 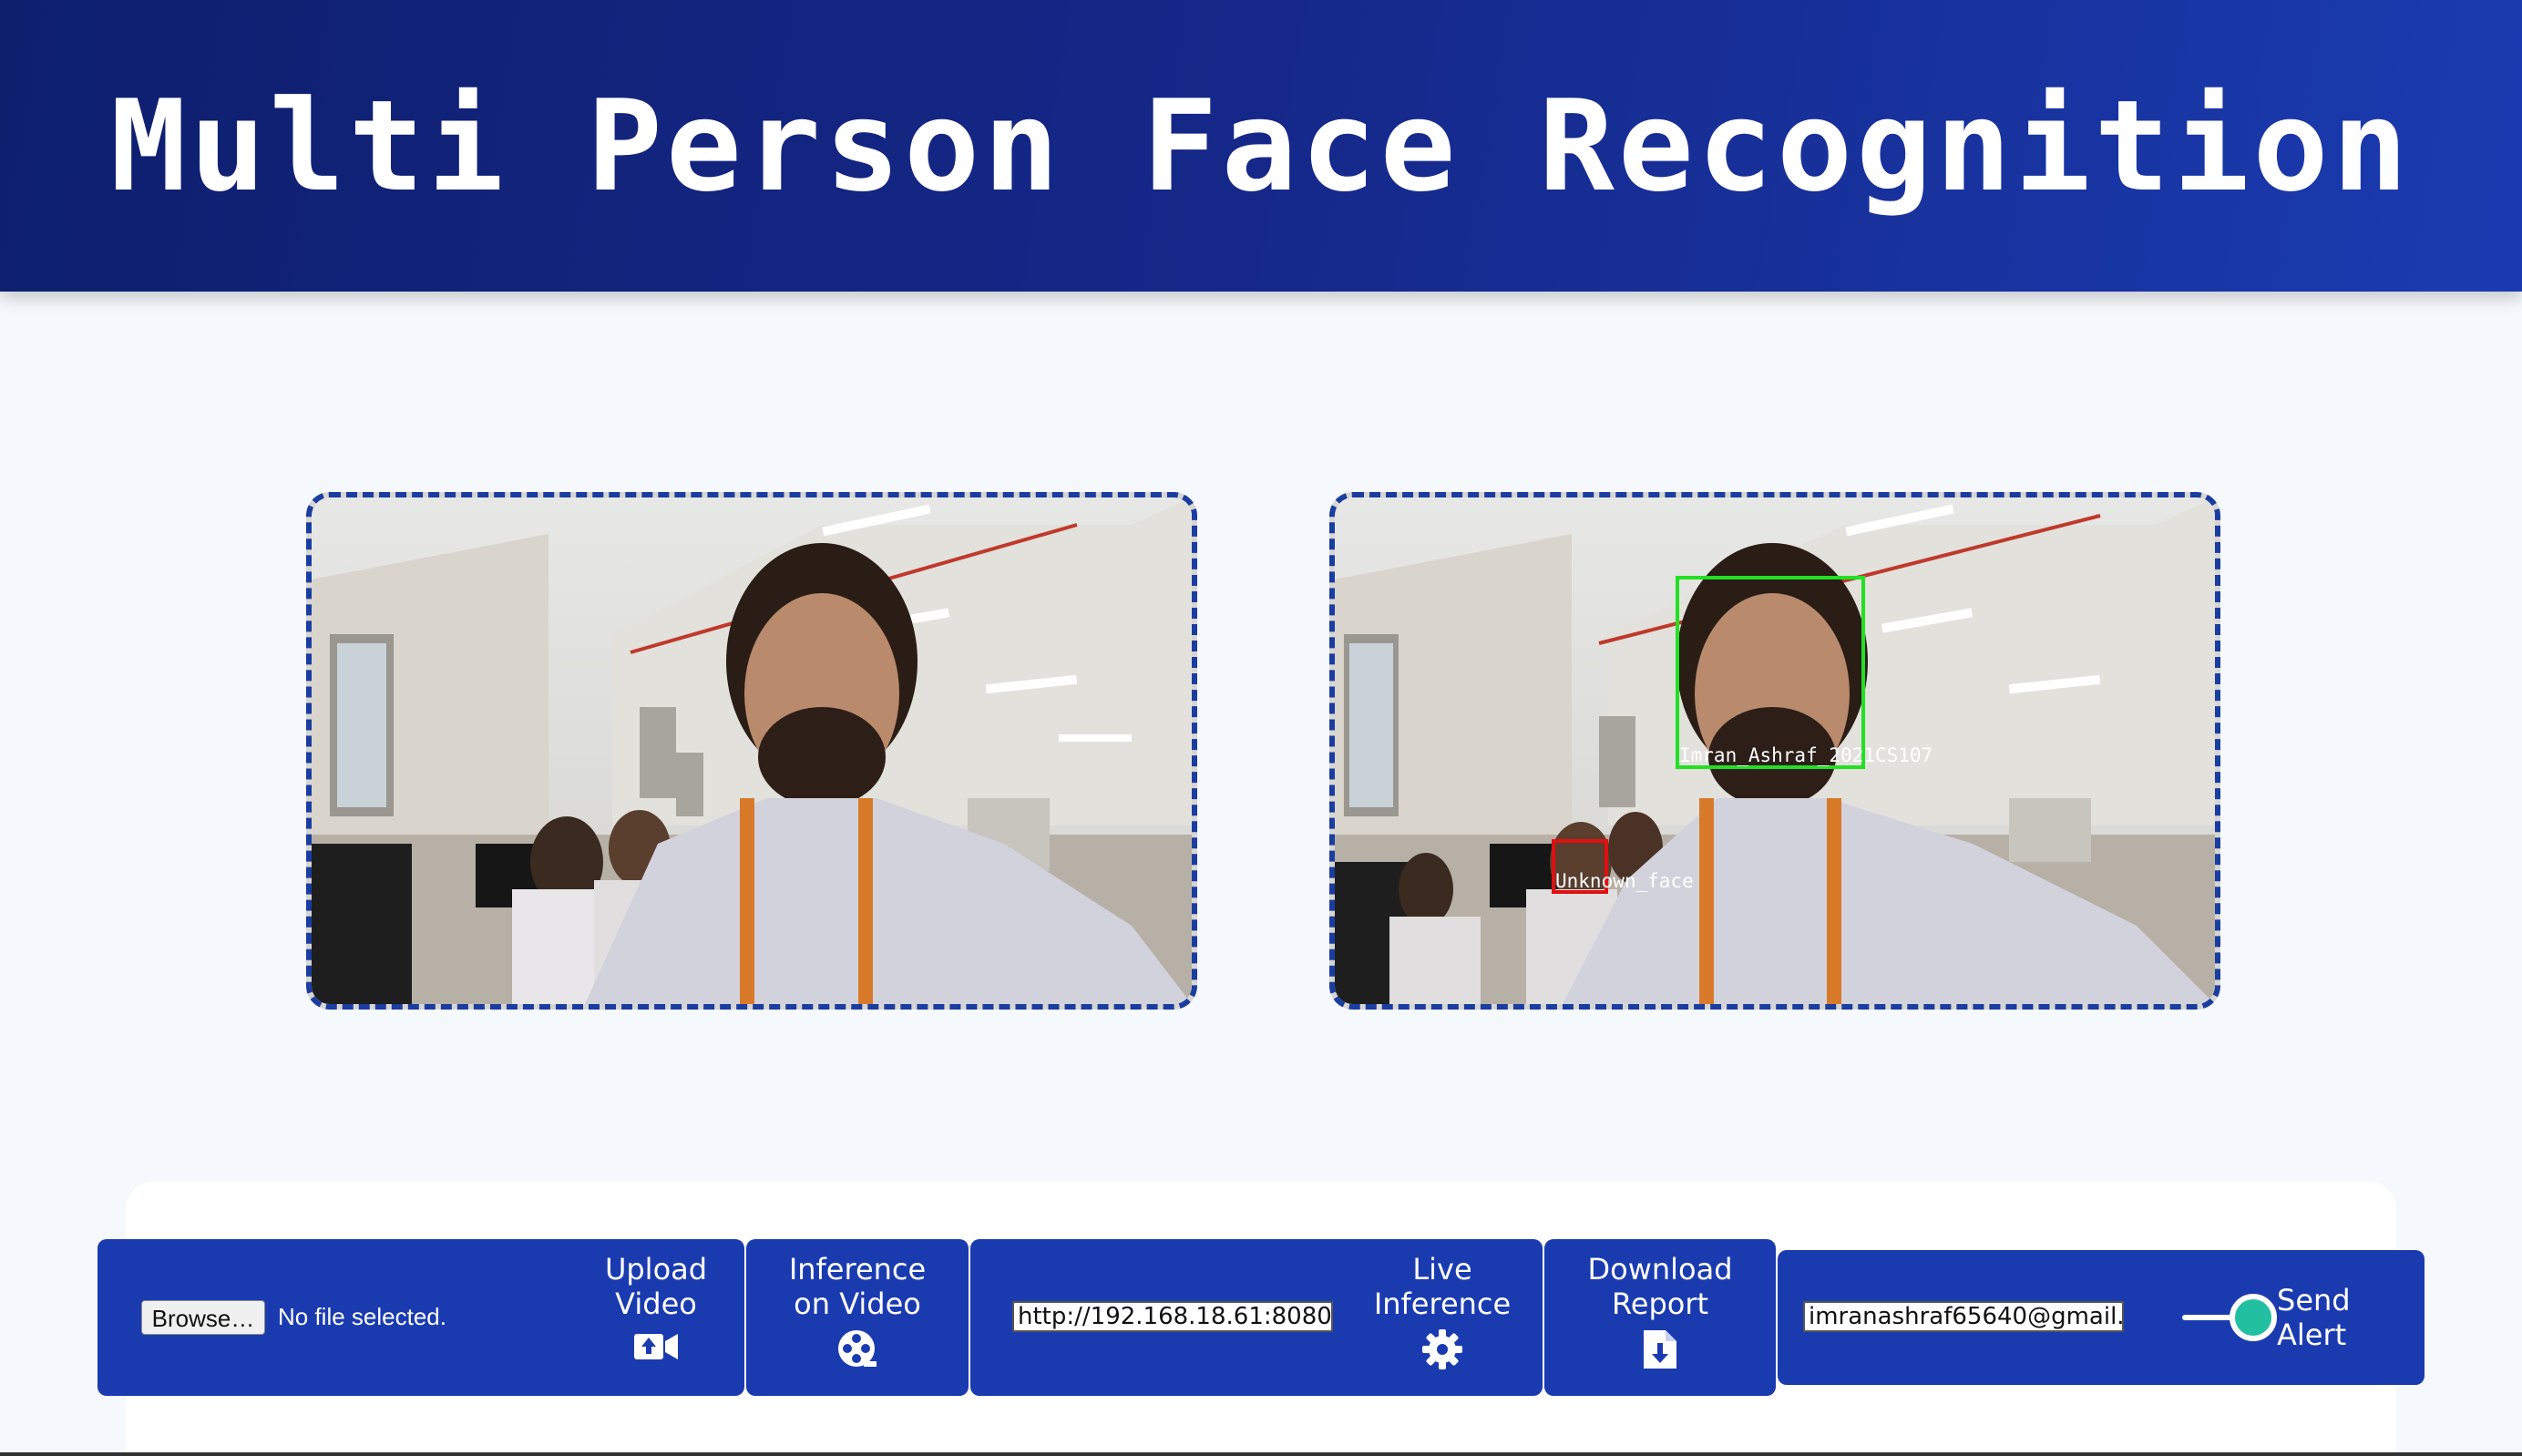 I want to click on send-alert-label: Send Alert, so click(x=2340, y=1317).